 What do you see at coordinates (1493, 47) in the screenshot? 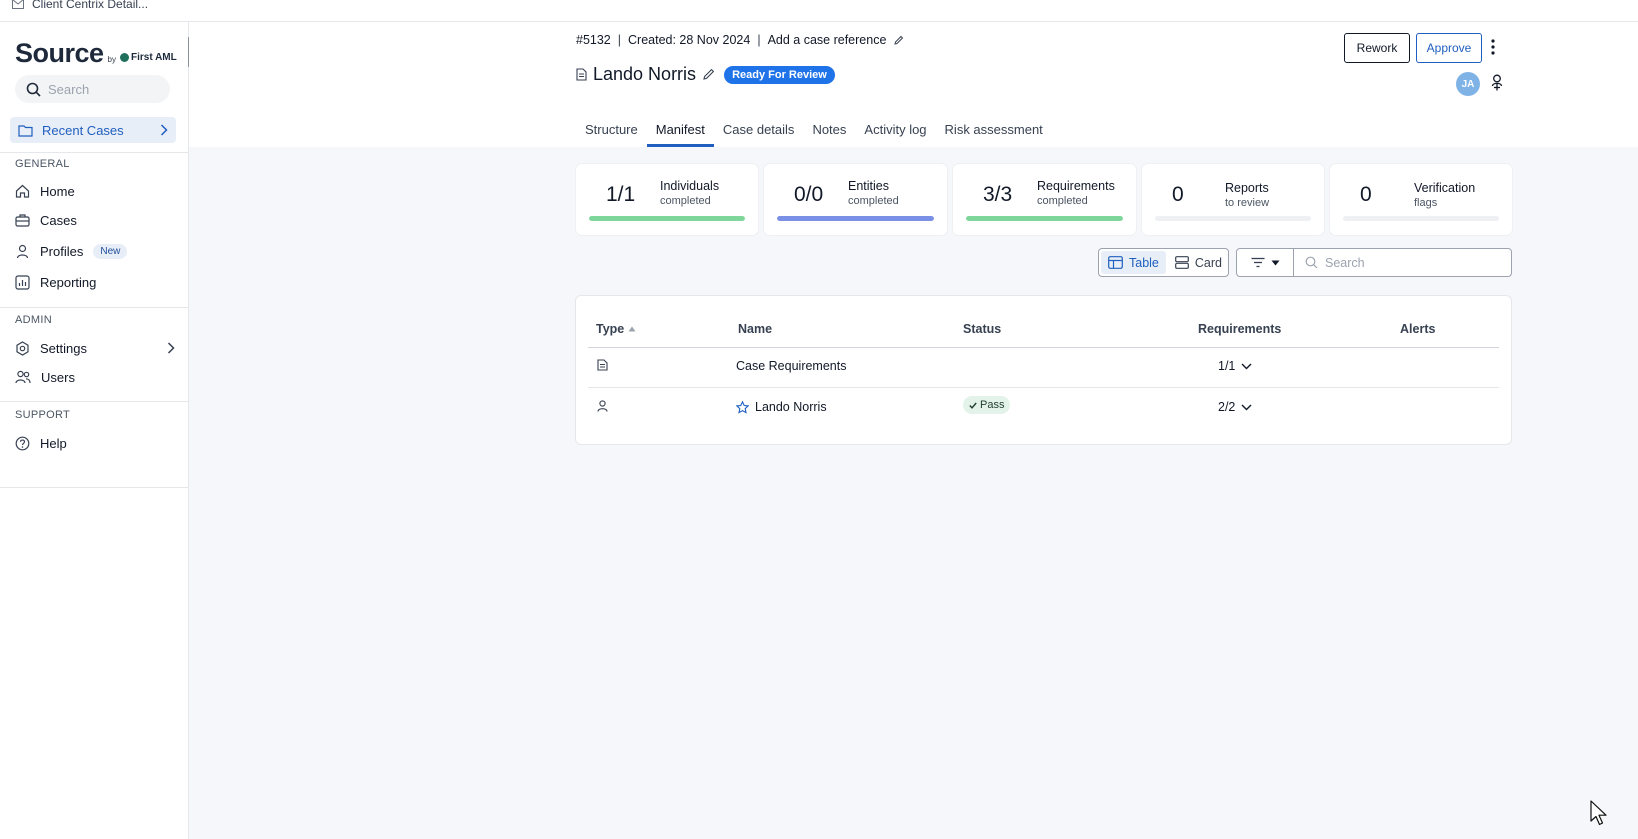
I see `more-options-icon` at bounding box center [1493, 47].